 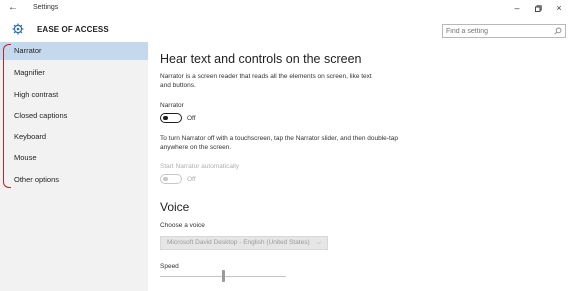 I want to click on auto-start-toggle, so click(x=171, y=179).